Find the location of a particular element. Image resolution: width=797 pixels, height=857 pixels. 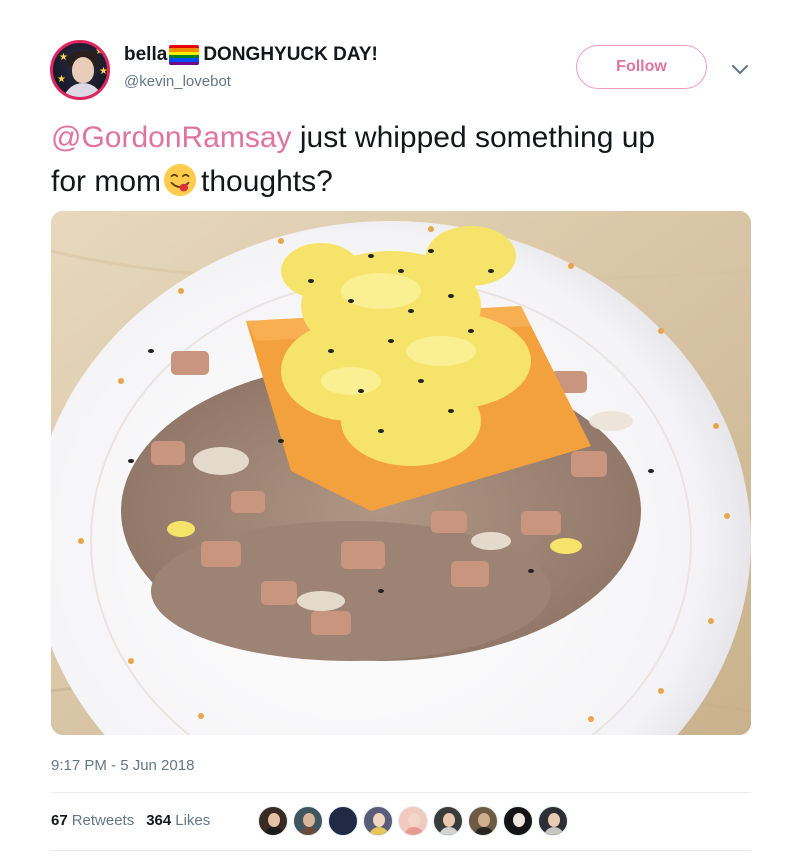

tweet-text-line-1: @GordonRamsay just whipped something up is located at coordinates (411, 138).